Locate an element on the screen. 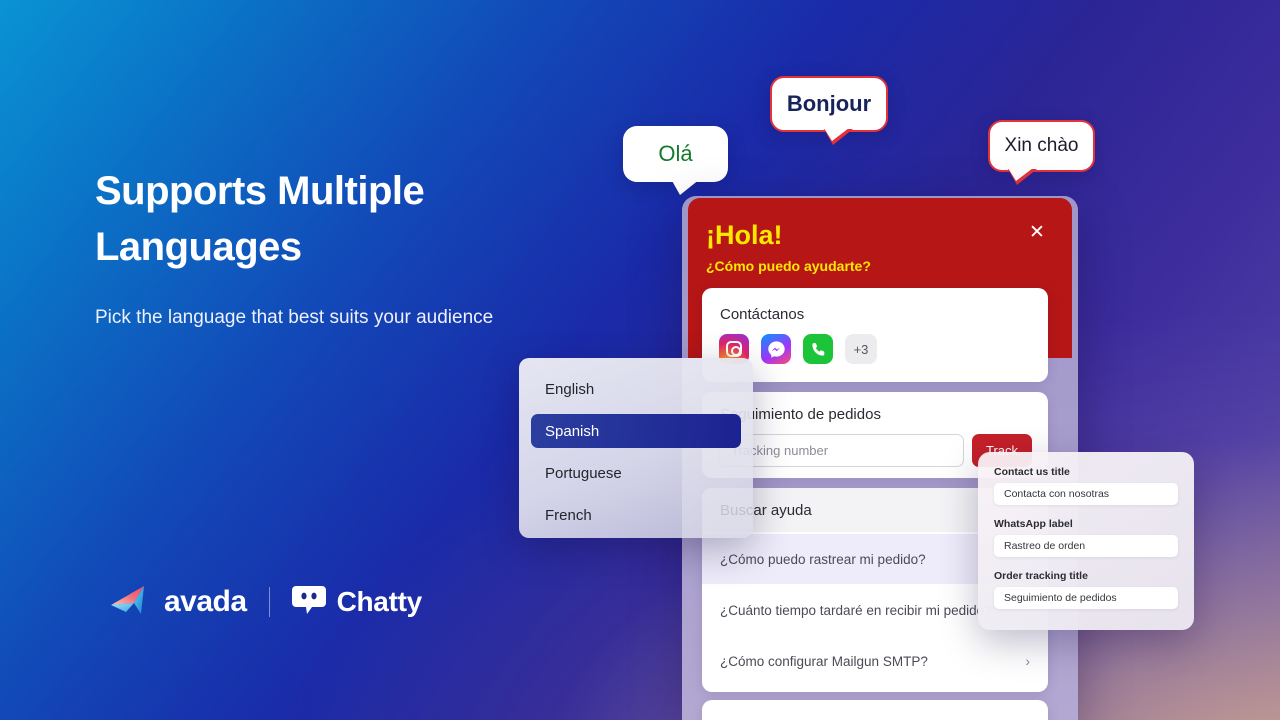 This screenshot has width=1280, height=720. avada-plane-icon is located at coordinates (132, 602).